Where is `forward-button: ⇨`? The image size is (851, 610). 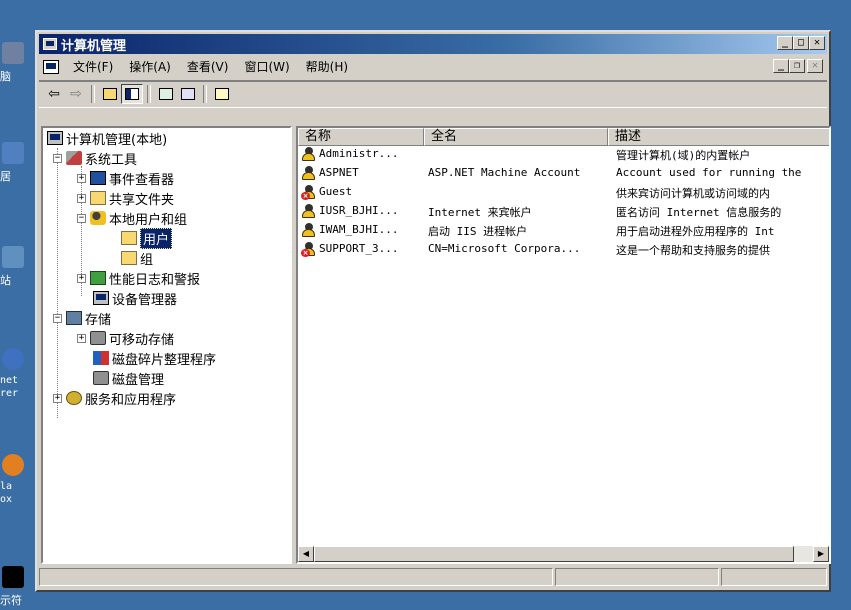 forward-button: ⇨ is located at coordinates (76, 94).